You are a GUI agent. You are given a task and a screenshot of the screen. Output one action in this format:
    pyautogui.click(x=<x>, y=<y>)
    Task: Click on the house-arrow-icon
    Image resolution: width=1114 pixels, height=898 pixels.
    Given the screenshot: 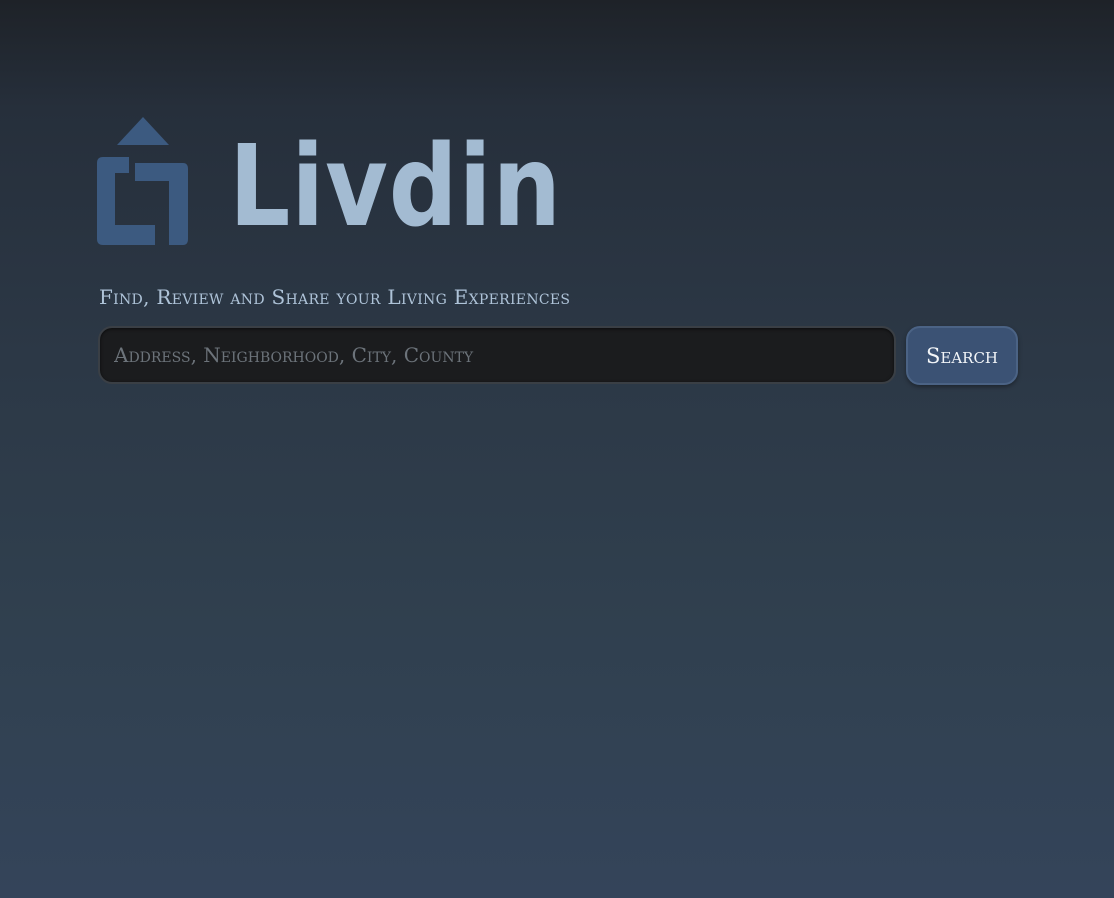 What is the action you would take?
    pyautogui.click(x=142, y=181)
    